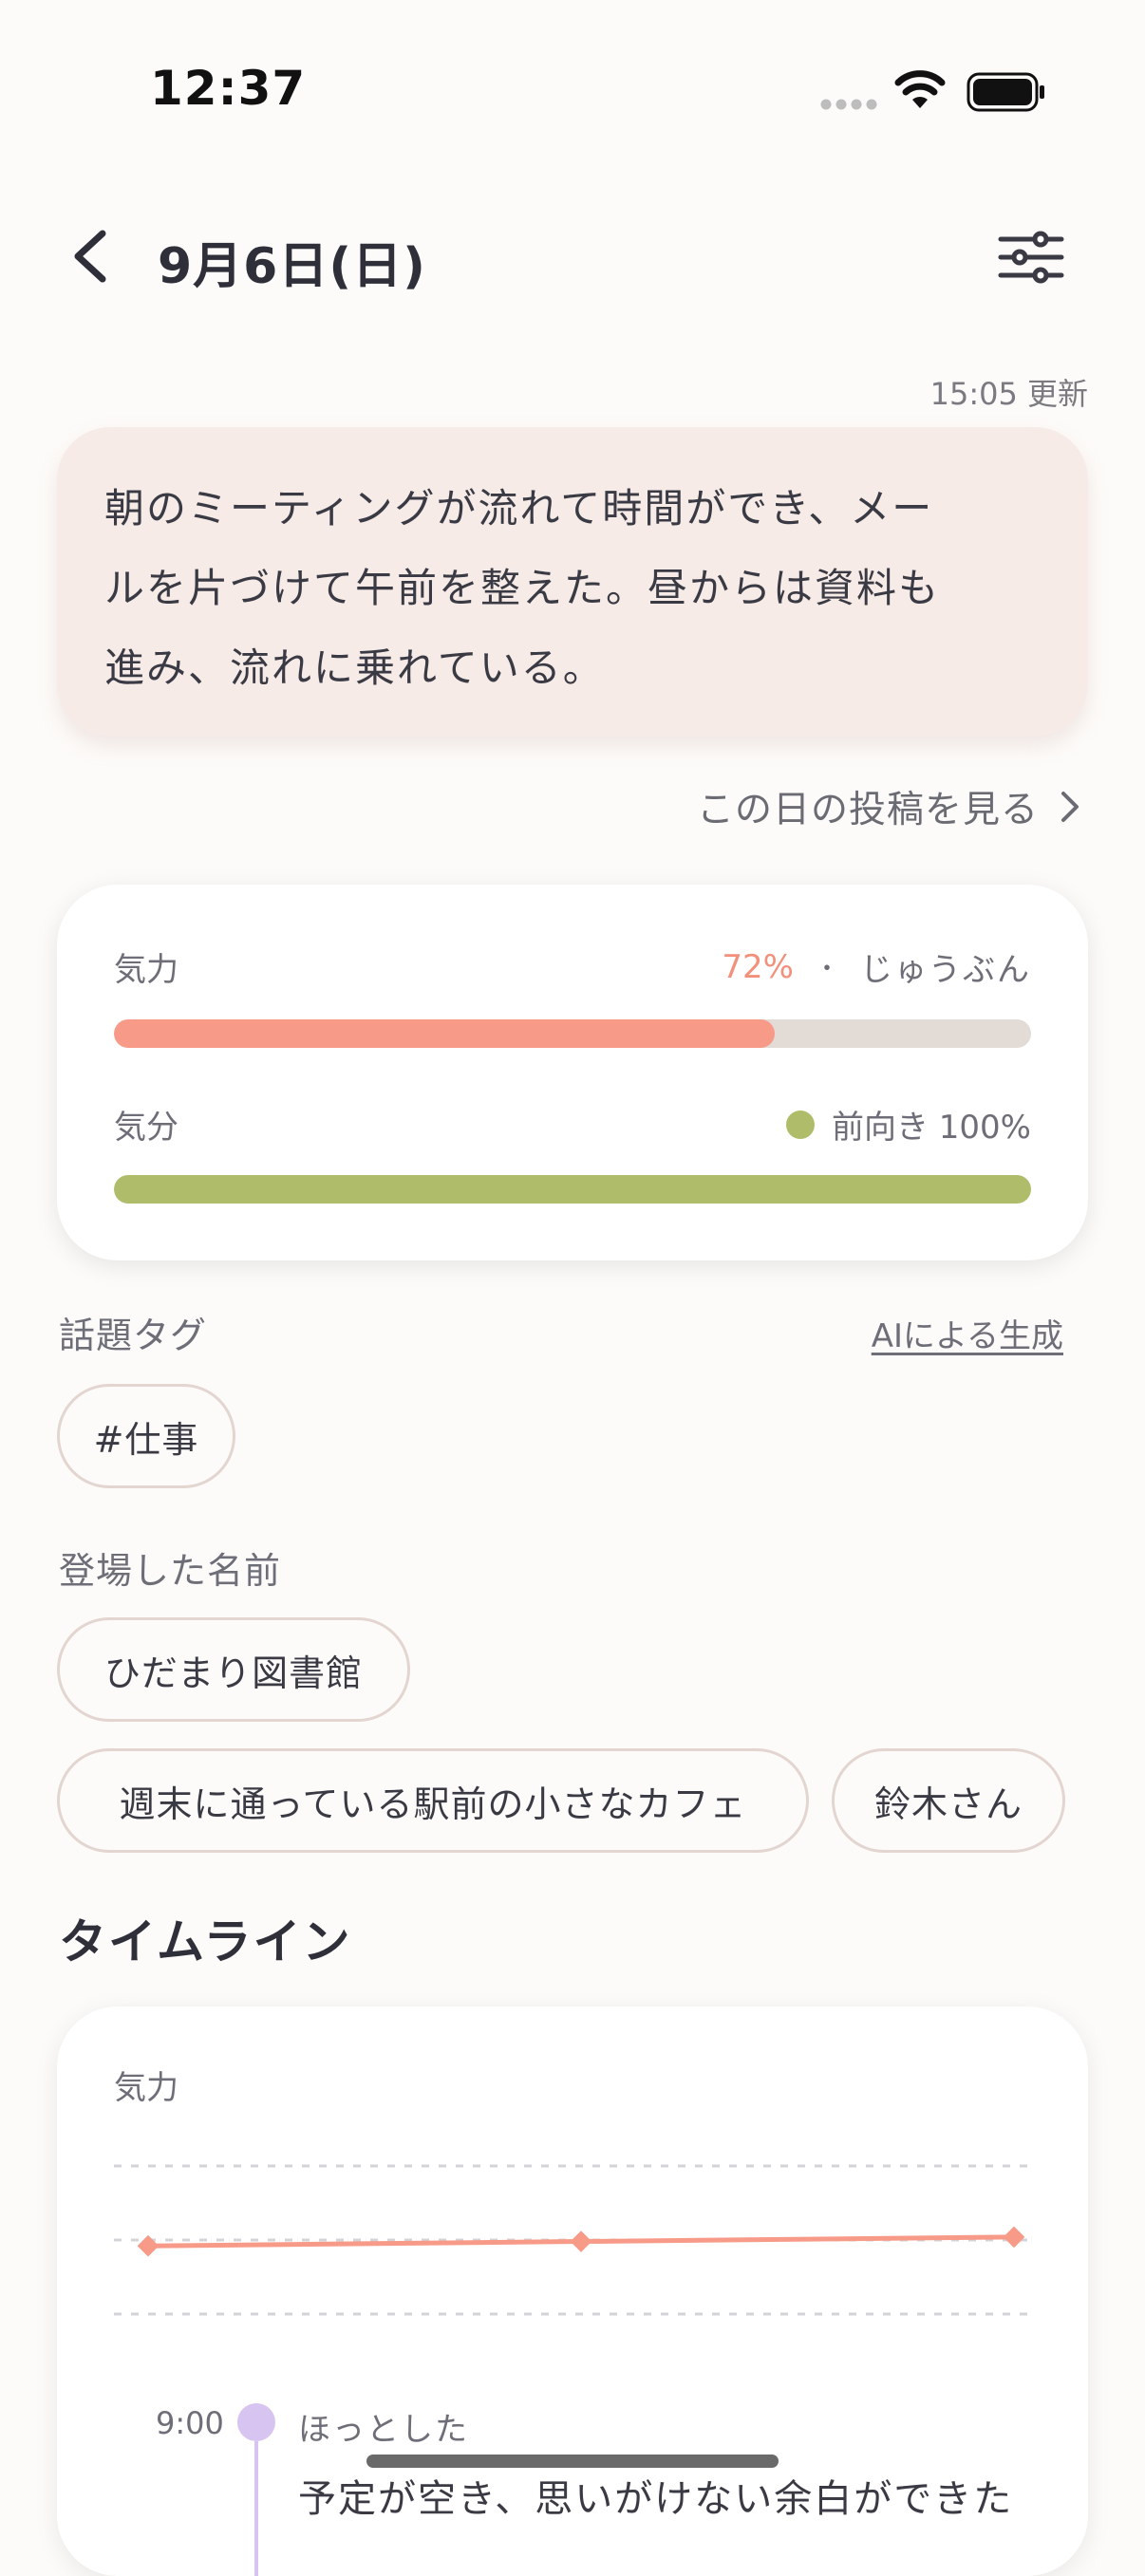 The height and width of the screenshot is (2576, 1145). I want to click on summary-line: ルを片づけて午前を整えた。昼からは資料も, so click(522, 588).